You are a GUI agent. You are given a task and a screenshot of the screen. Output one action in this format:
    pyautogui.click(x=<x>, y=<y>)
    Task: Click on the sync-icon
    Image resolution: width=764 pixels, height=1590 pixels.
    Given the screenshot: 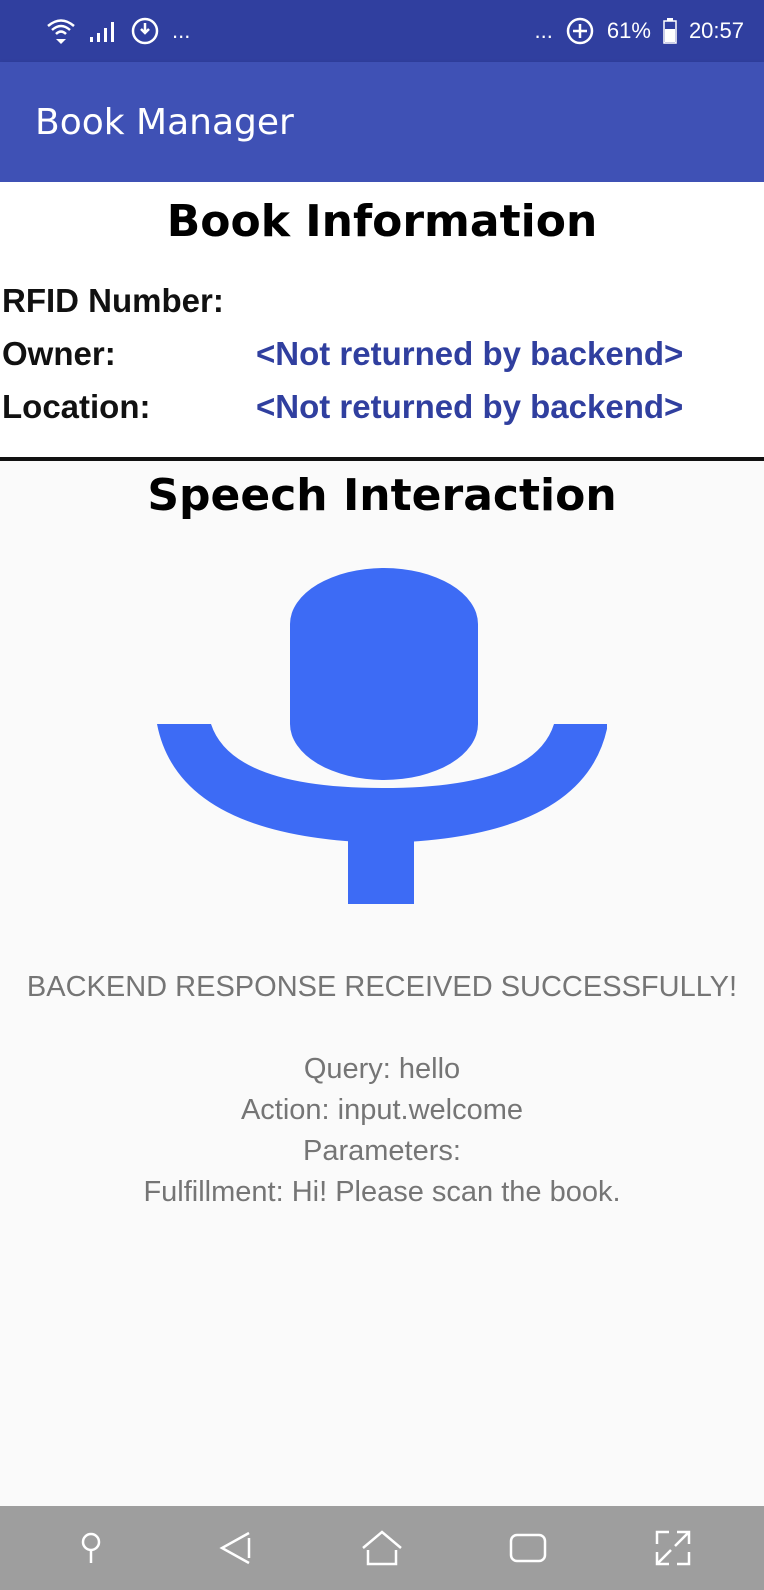 What is the action you would take?
    pyautogui.click(x=145, y=31)
    